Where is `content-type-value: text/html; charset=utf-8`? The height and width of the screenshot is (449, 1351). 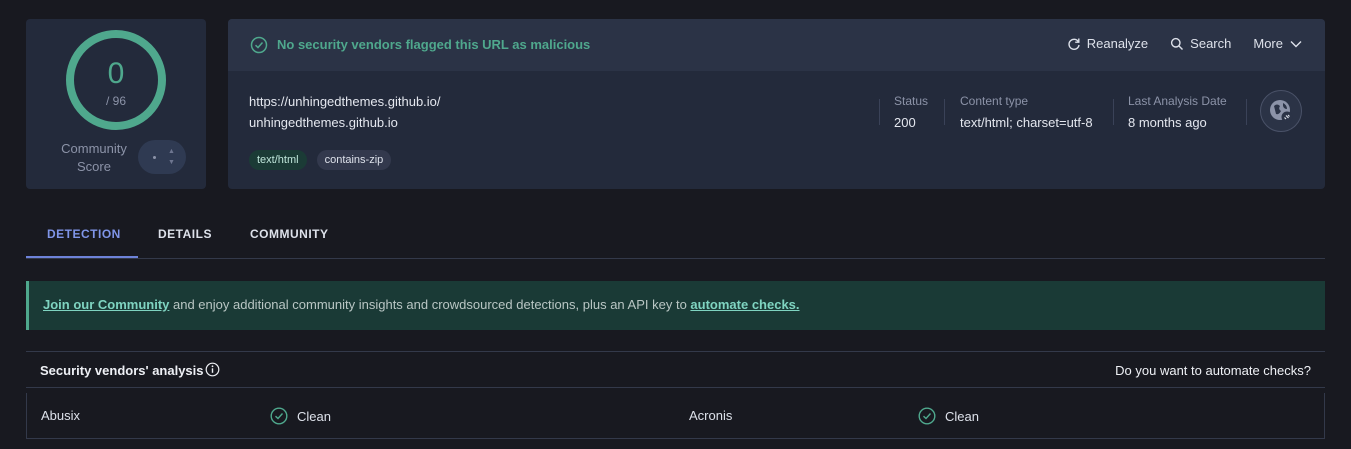
content-type-value: text/html; charset=utf-8 is located at coordinates (1026, 122).